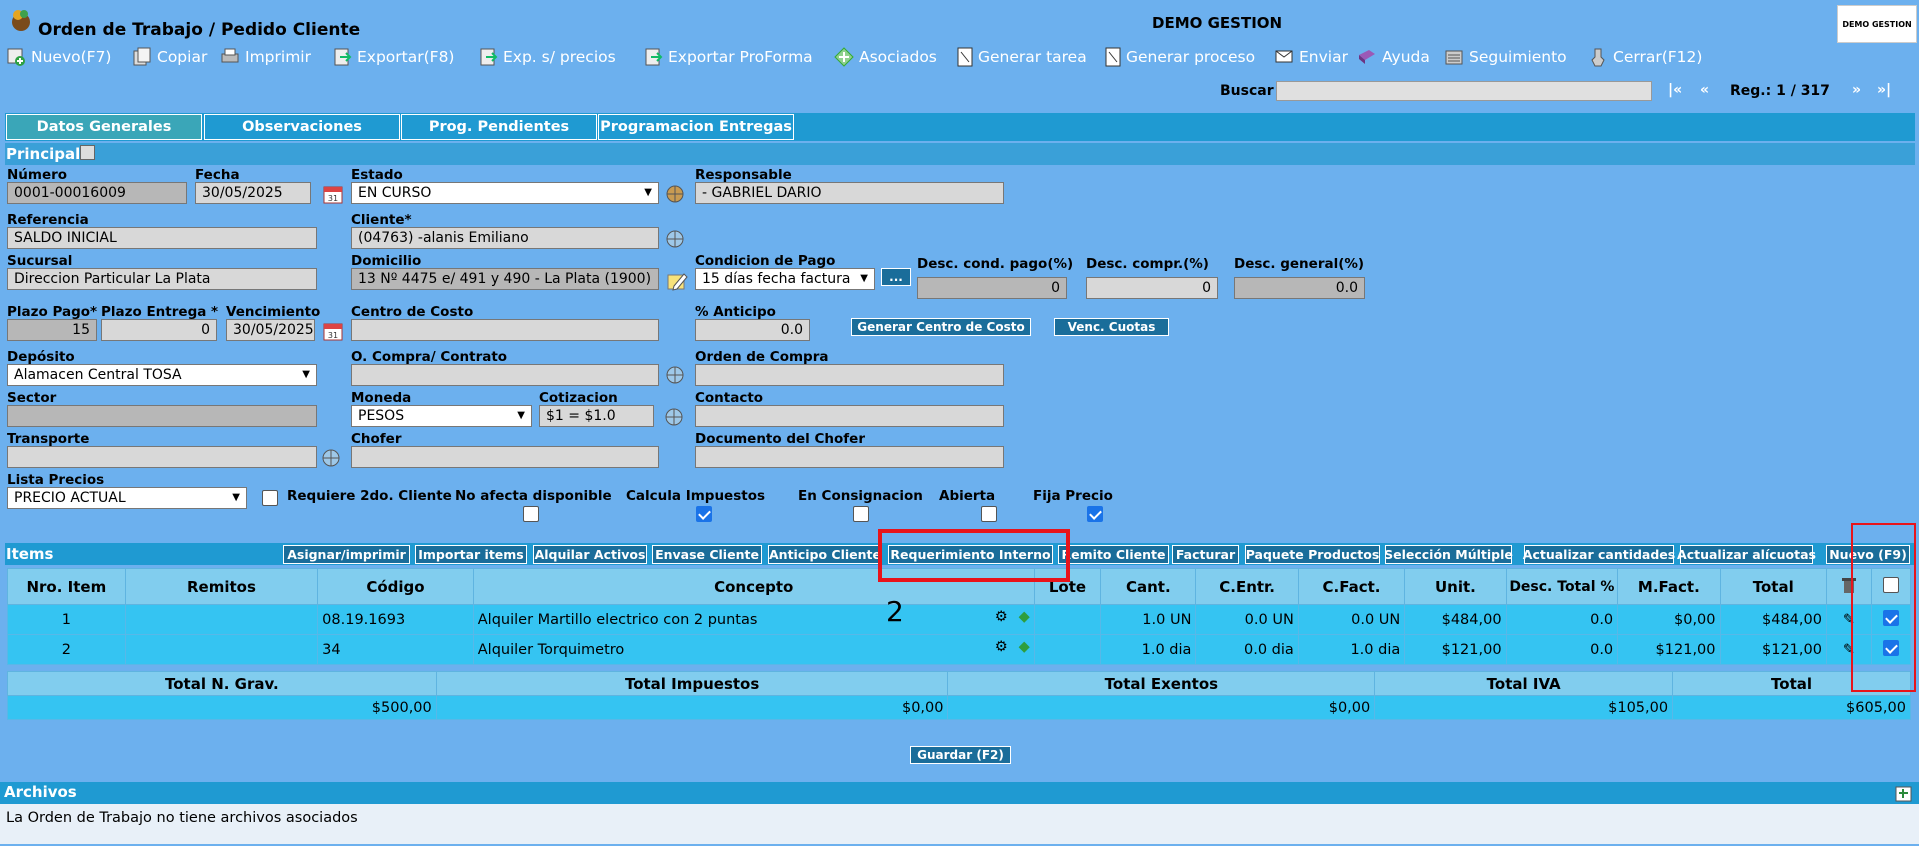 The image size is (1919, 846). I want to click on multiple-selection-button: Selección Múltiple, so click(1448, 554).